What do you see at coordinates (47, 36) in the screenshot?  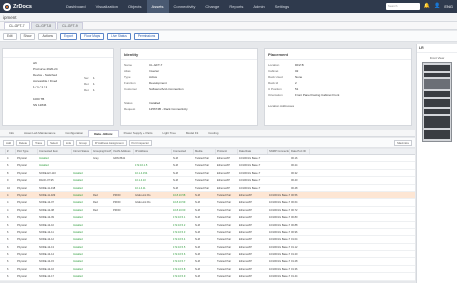 I see `toolbar-actions-button: Actions` at bounding box center [47, 36].